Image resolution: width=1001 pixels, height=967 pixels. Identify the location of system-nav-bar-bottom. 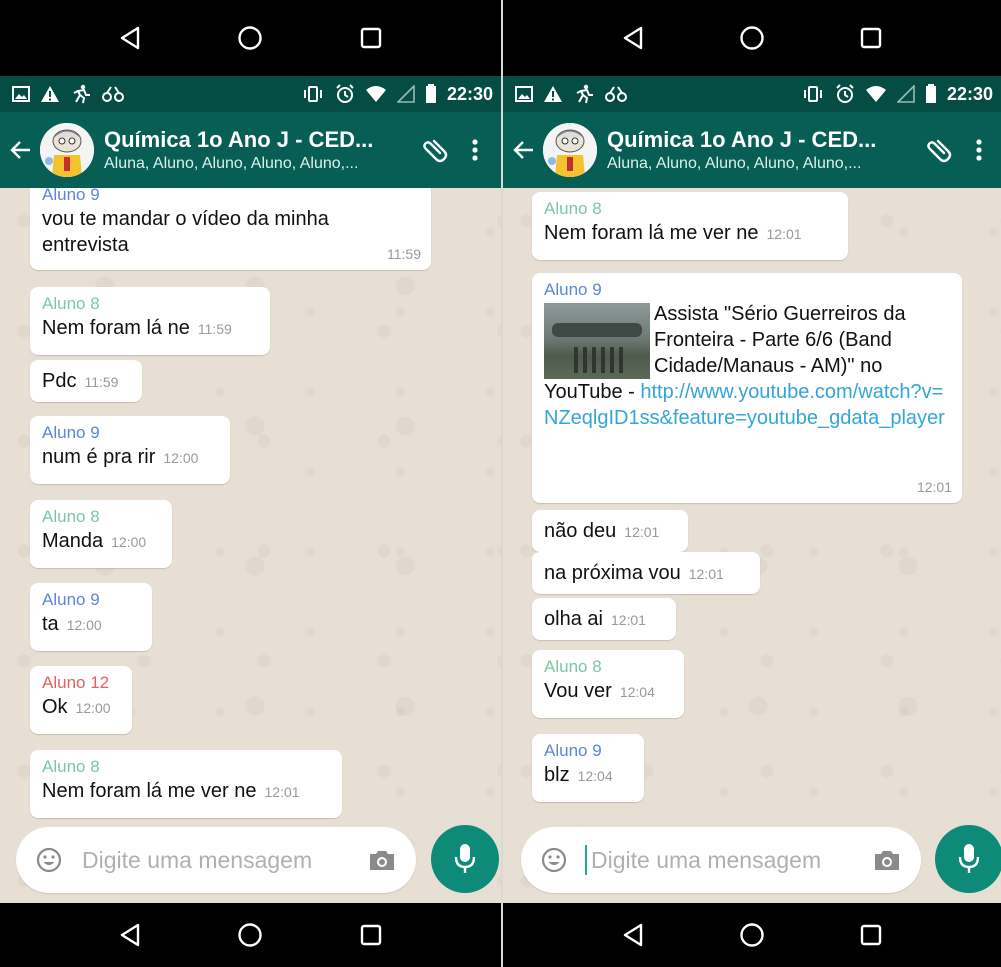
(752, 935).